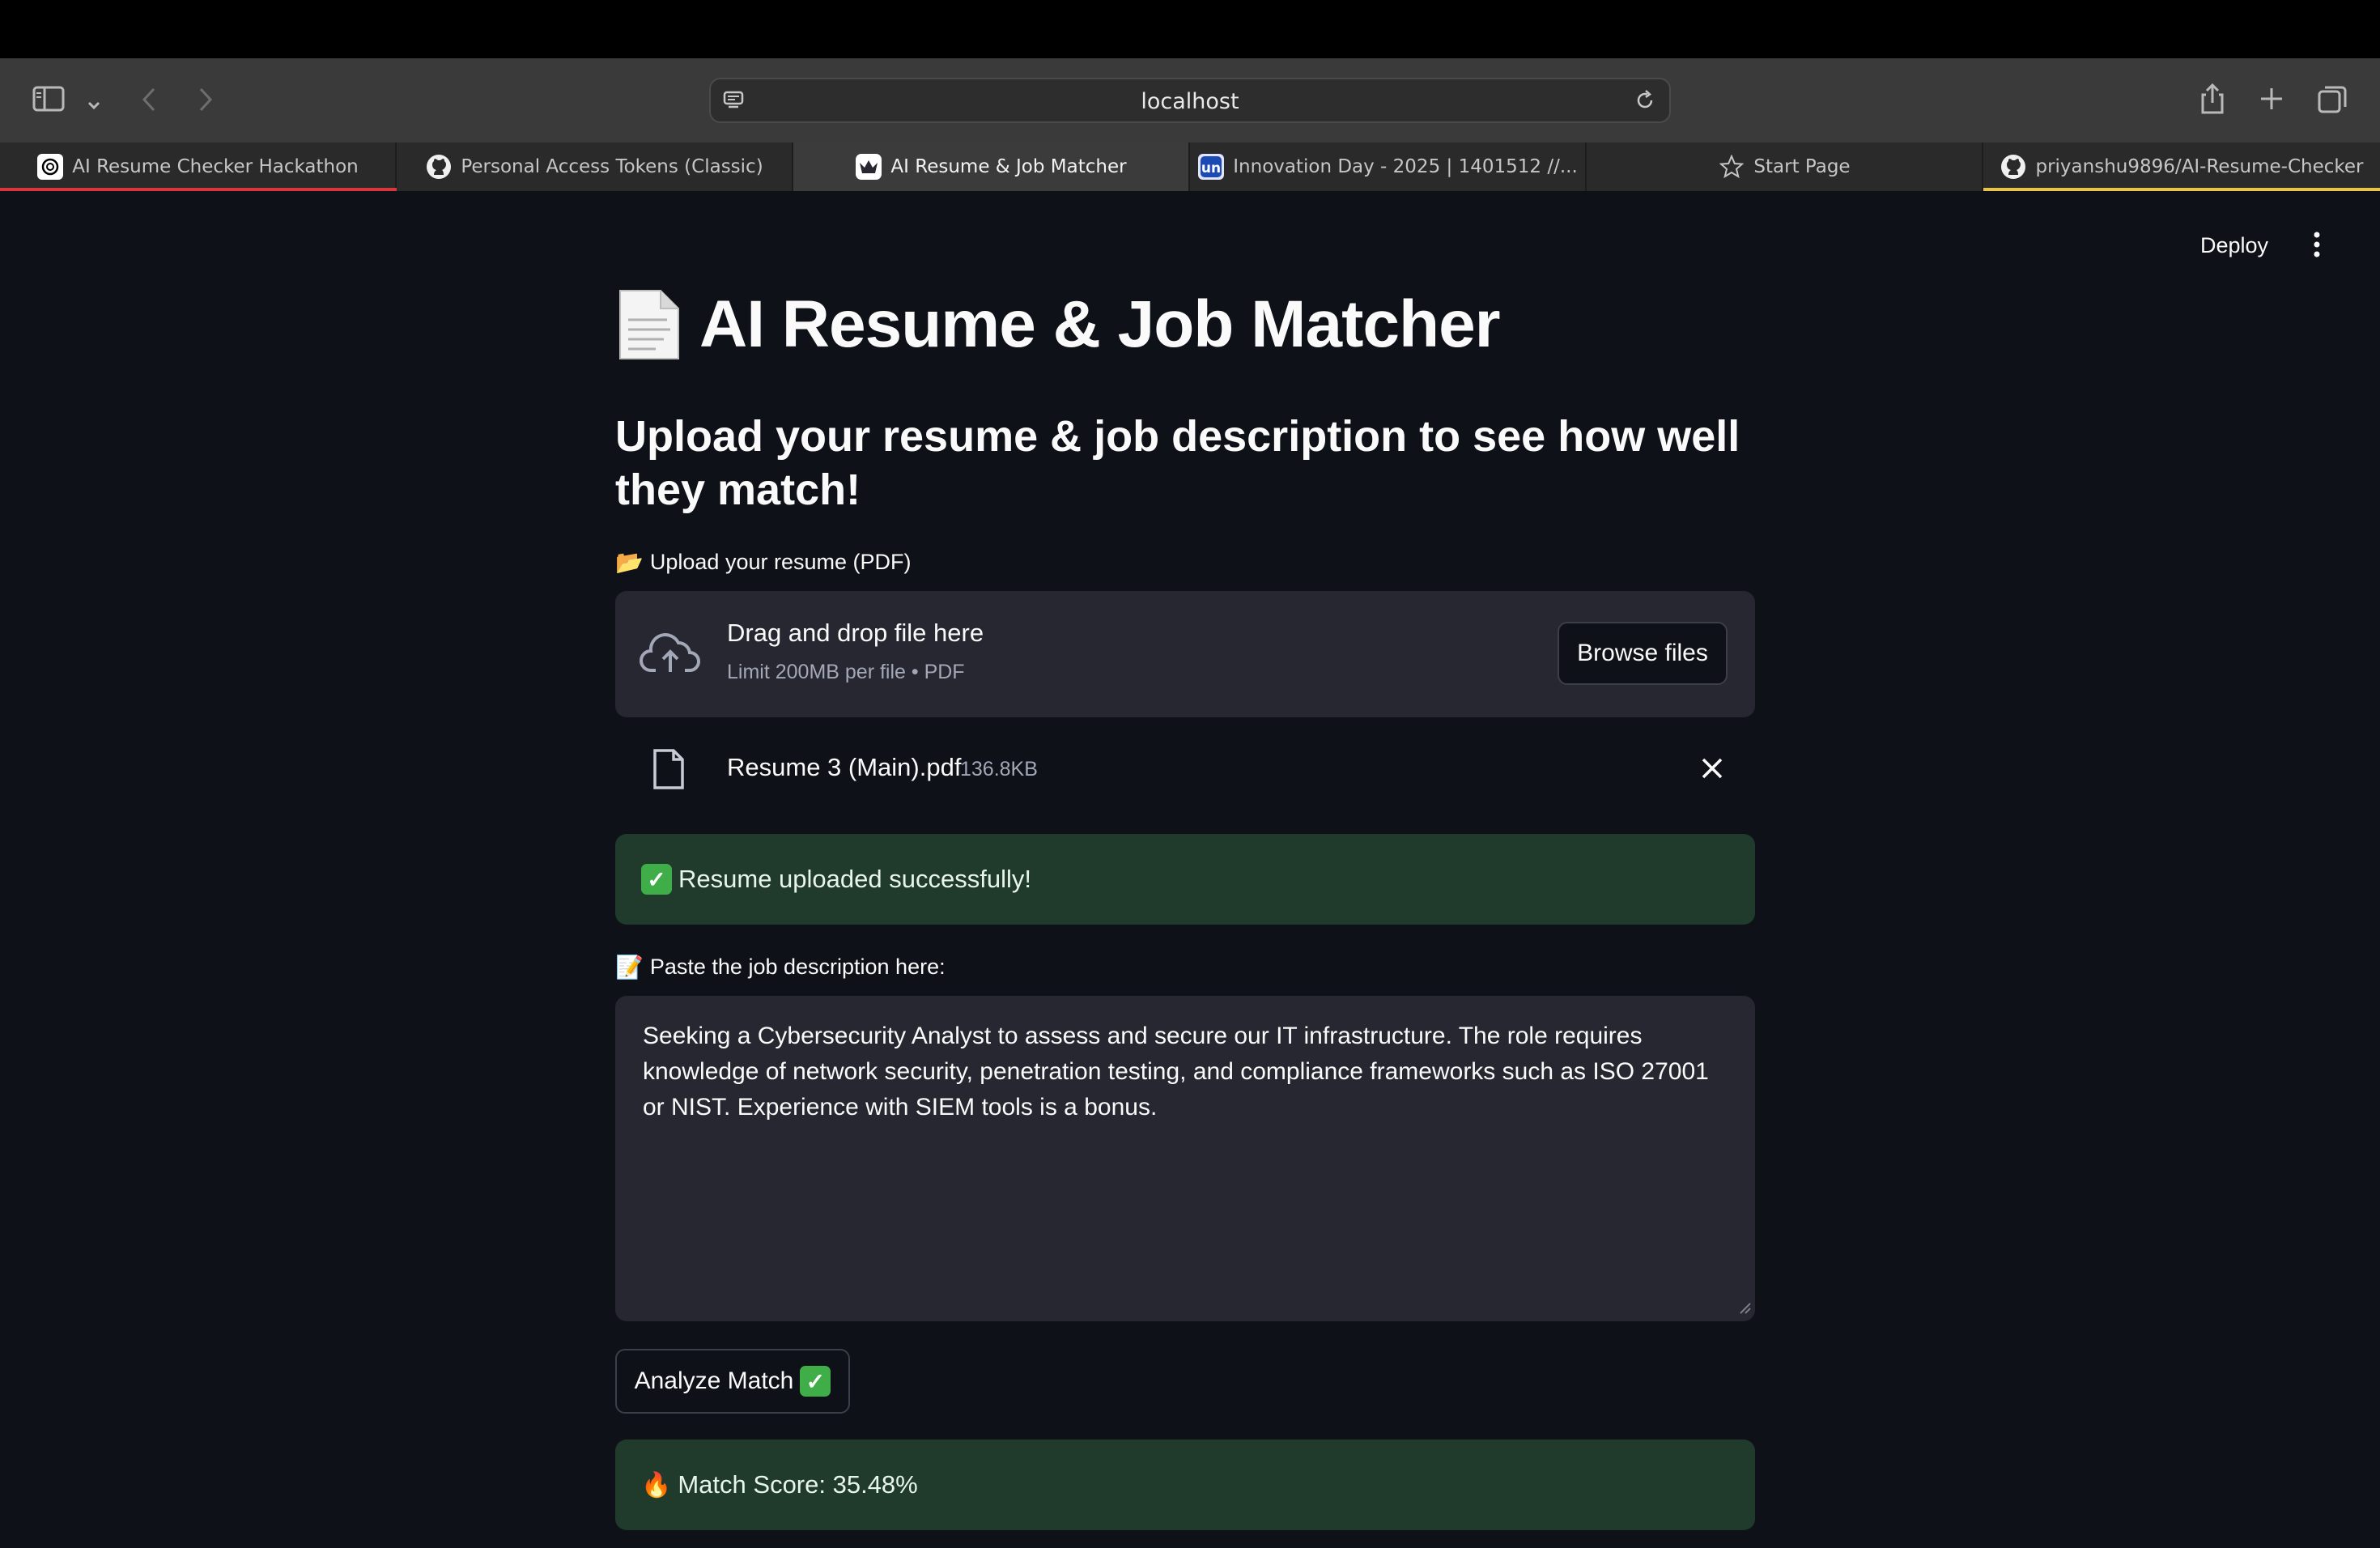 The image size is (2380, 1548). What do you see at coordinates (2271, 101) in the screenshot?
I see `new-tab-icon` at bounding box center [2271, 101].